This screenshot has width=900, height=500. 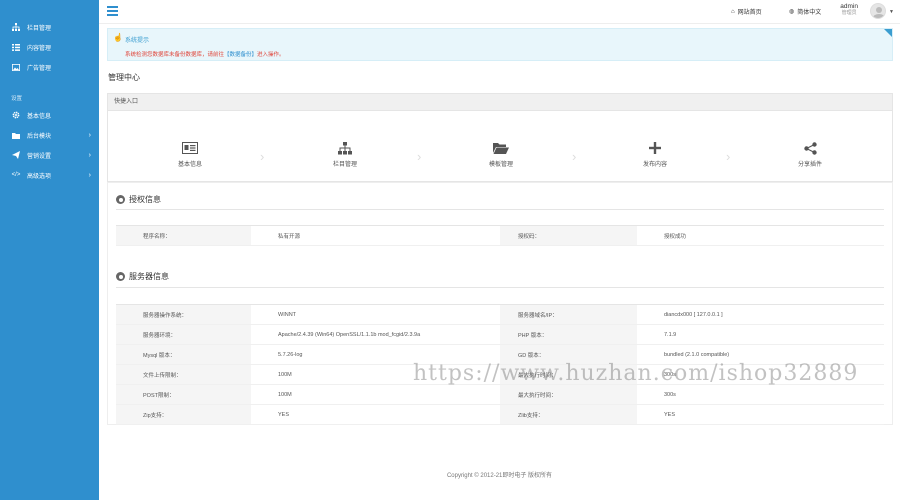 What do you see at coordinates (568, 414) in the screenshot?
I see `table-cell: Zlib支持：` at bounding box center [568, 414].